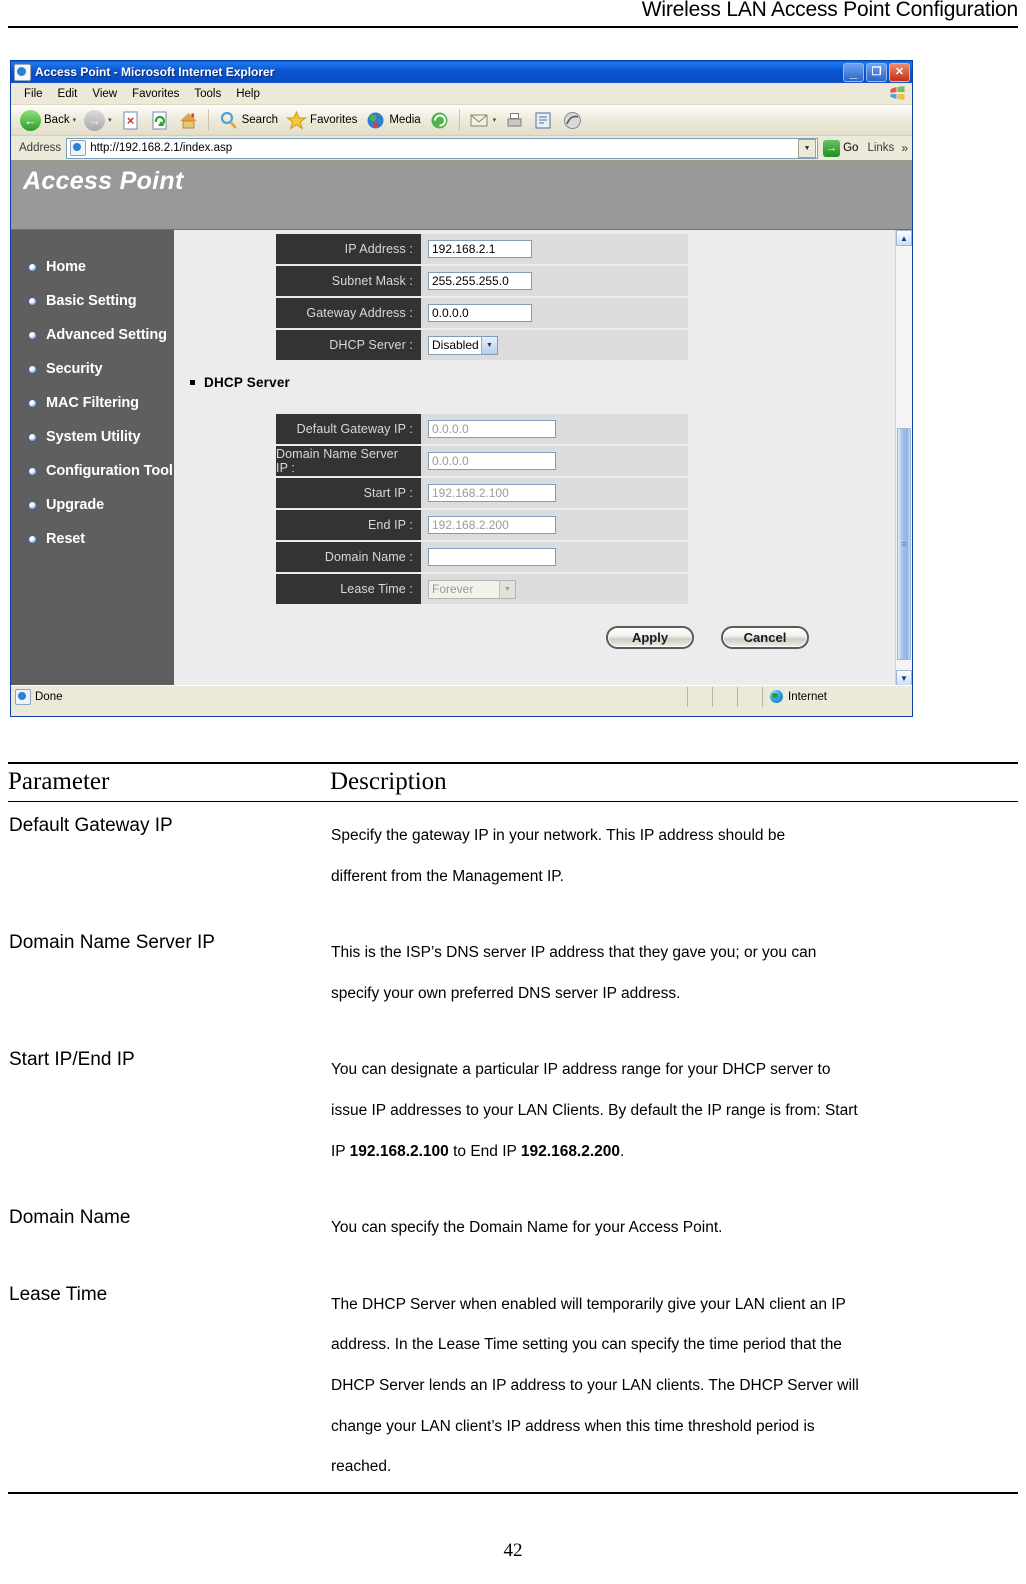  Describe the element at coordinates (248, 94) in the screenshot. I see `menu-help: Help` at that location.